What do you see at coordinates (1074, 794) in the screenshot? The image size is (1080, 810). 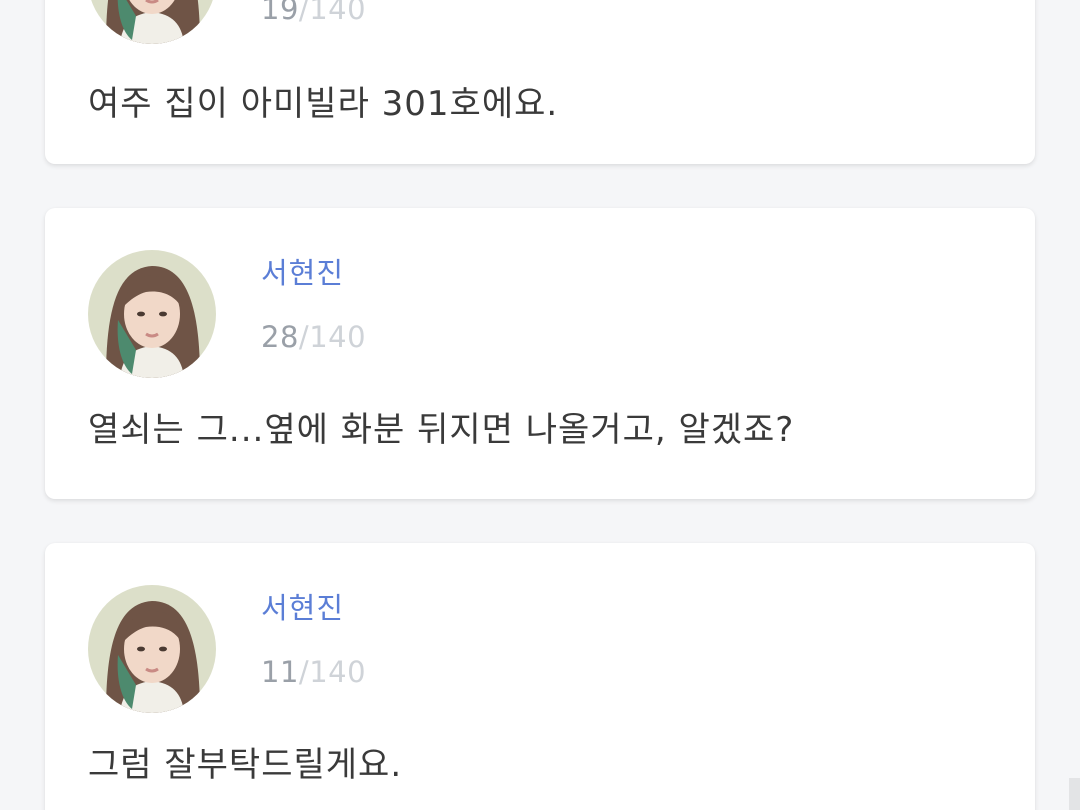 I see `scrollbar-thumb` at bounding box center [1074, 794].